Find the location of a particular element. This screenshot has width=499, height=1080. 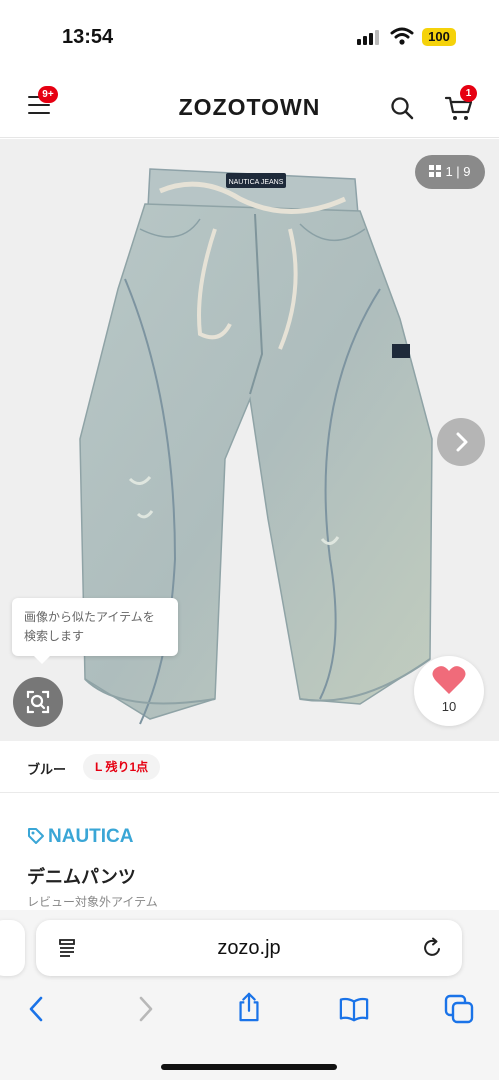

size-stock-chip: L 残り1点 is located at coordinates (122, 767).